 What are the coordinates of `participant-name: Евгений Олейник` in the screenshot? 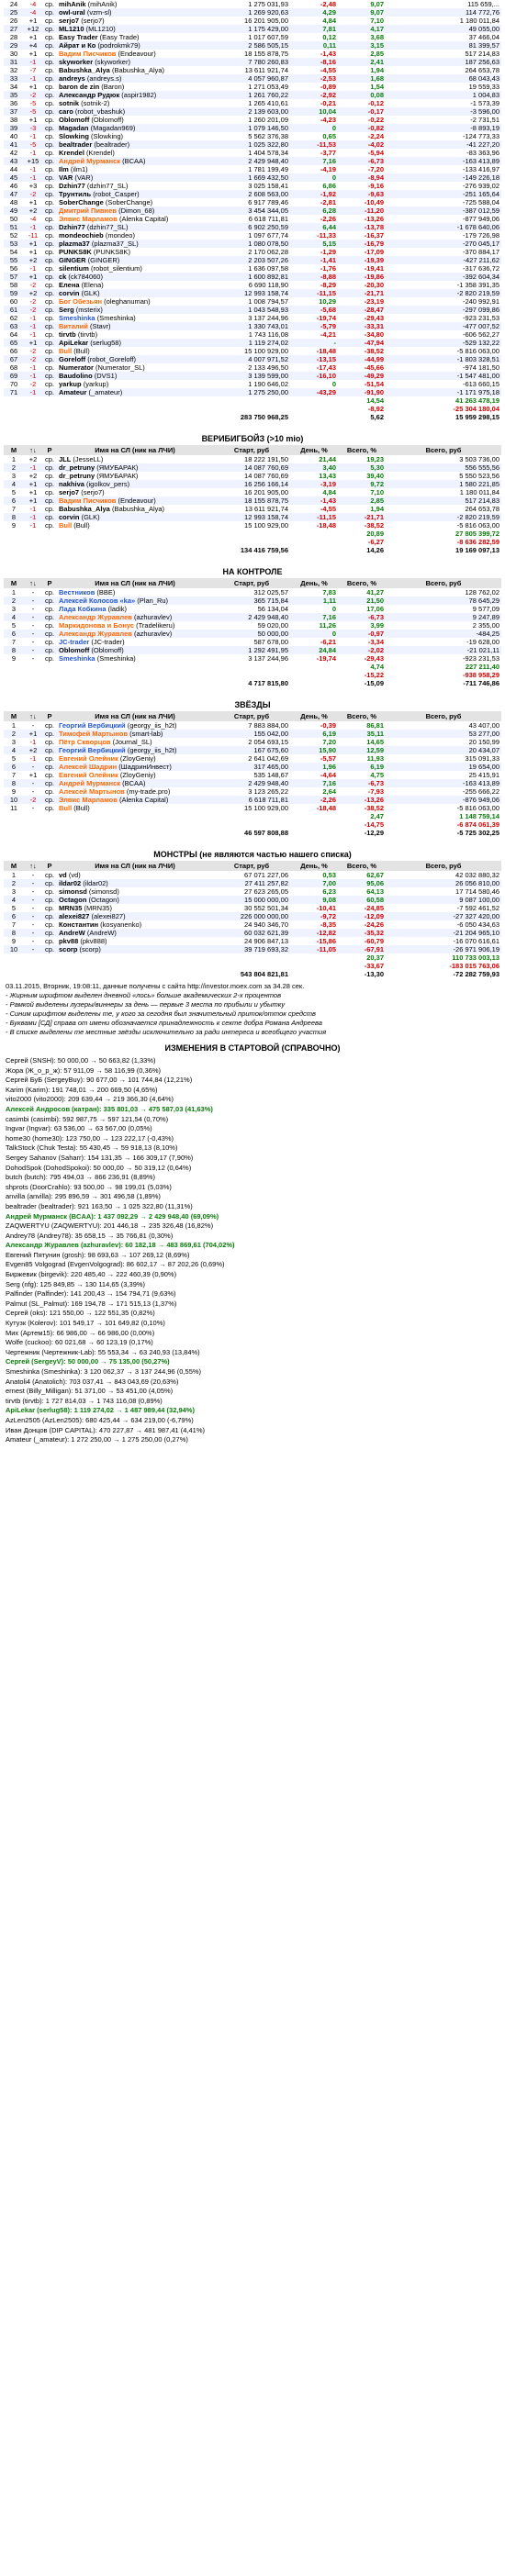 It's located at (89, 758).